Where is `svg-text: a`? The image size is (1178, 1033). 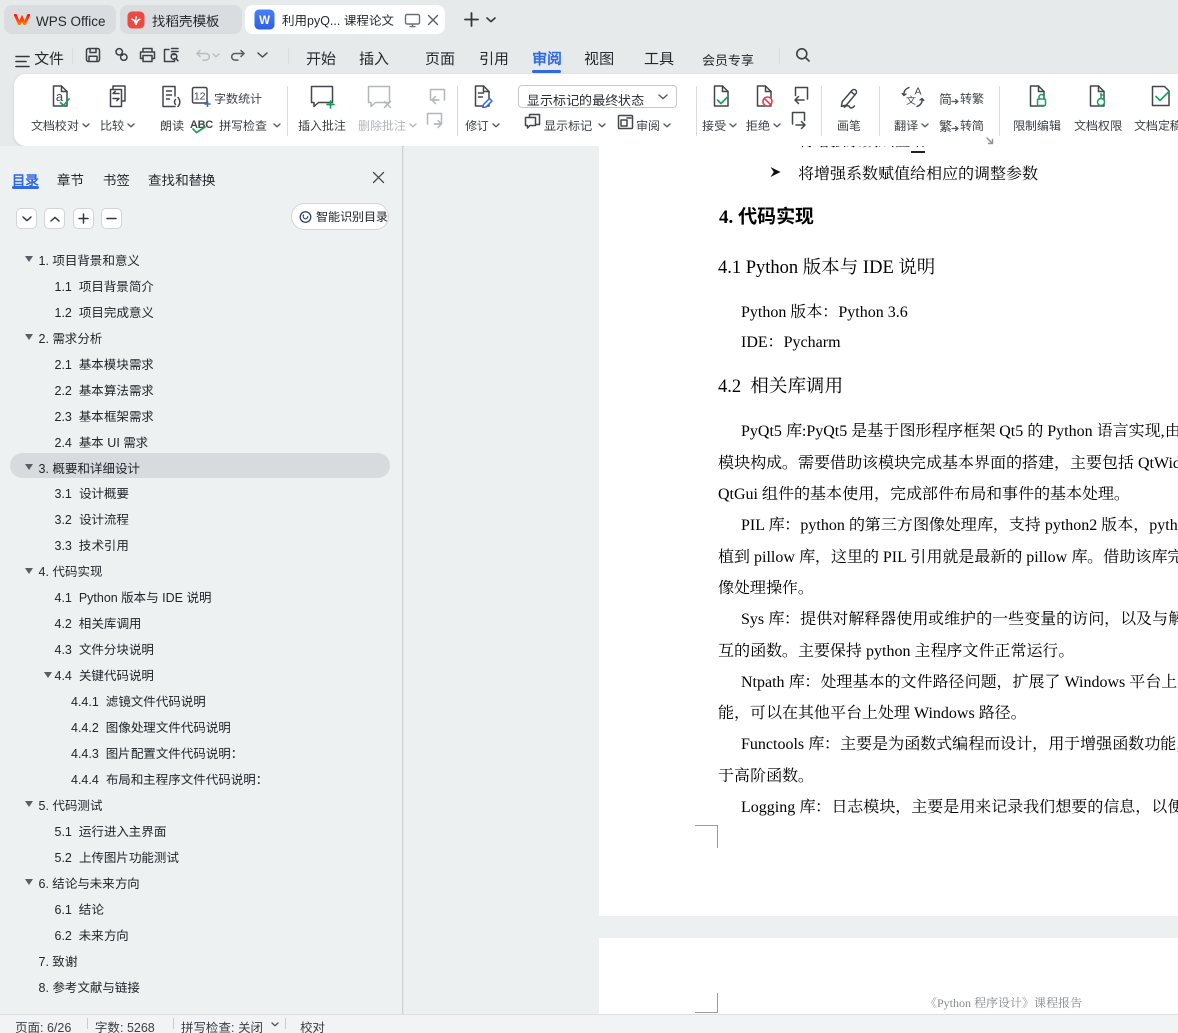 svg-text: a is located at coordinates (60, 96).